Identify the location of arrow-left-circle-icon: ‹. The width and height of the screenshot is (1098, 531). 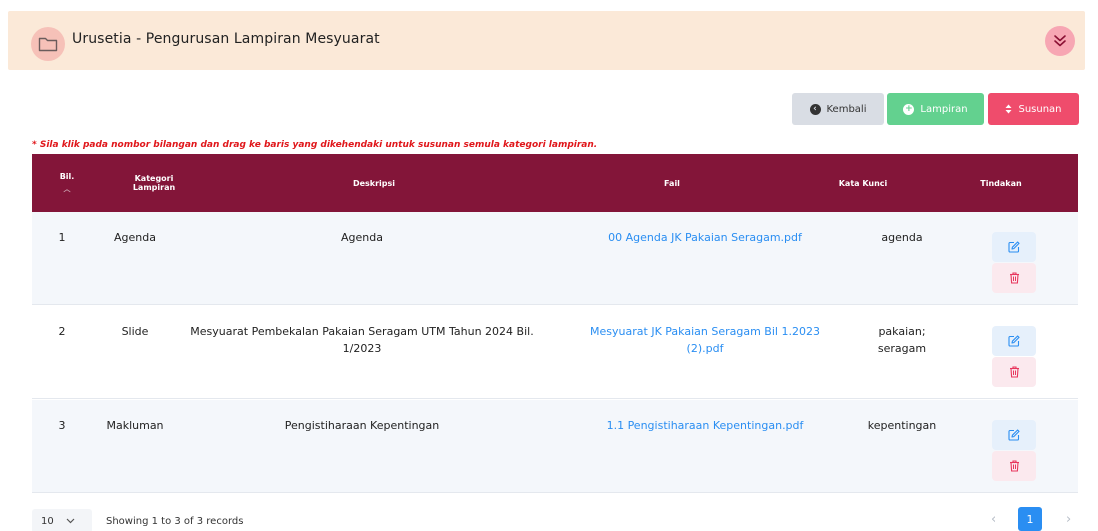
(815, 109).